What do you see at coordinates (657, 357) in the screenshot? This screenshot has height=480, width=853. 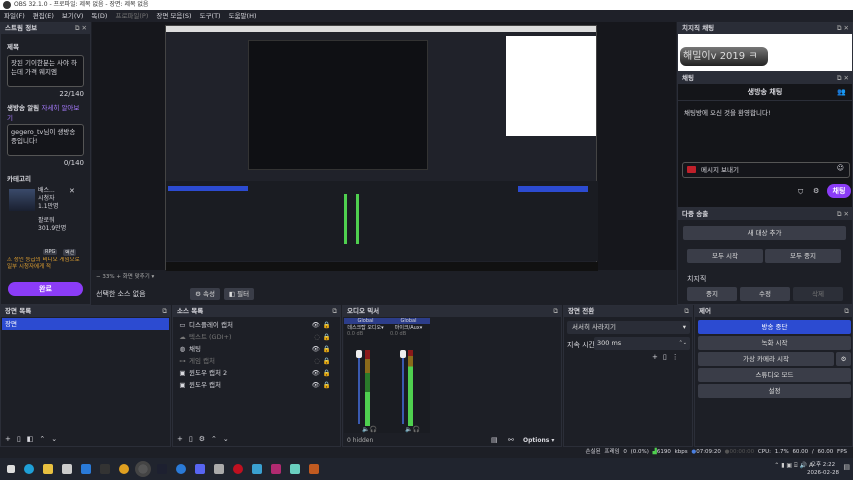 I see `add-transition-button: +` at bounding box center [657, 357].